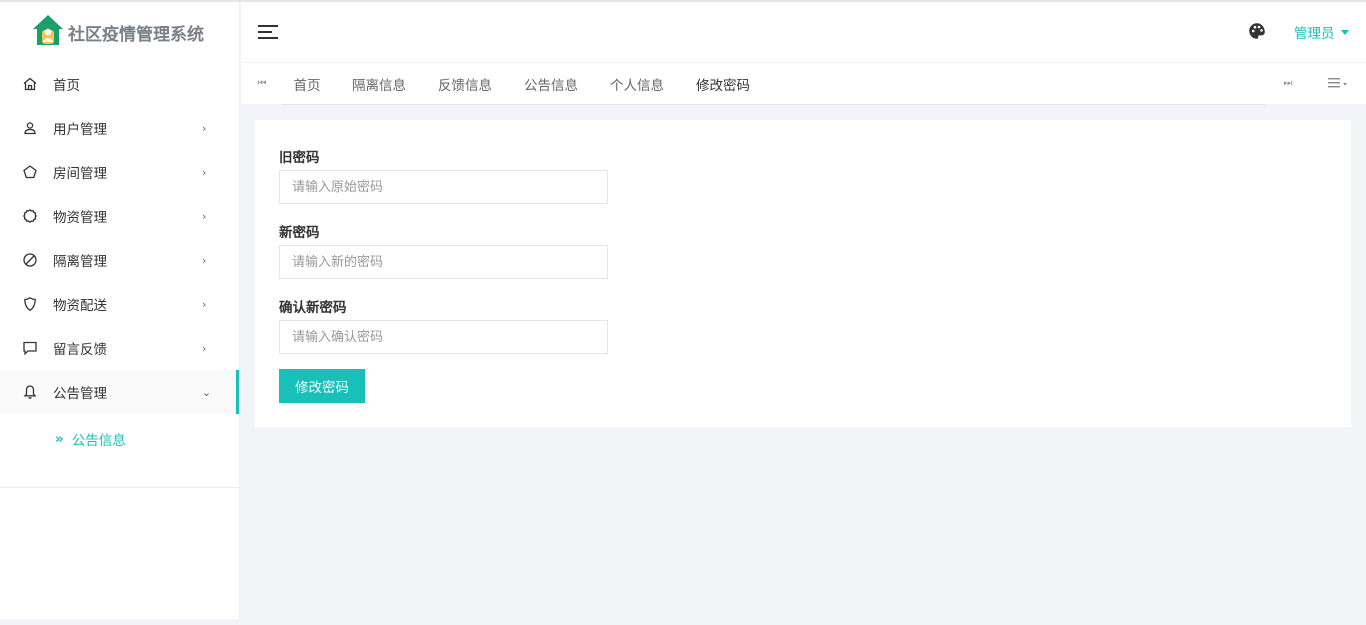  Describe the element at coordinates (30, 128) in the screenshot. I see `user-icon` at that location.